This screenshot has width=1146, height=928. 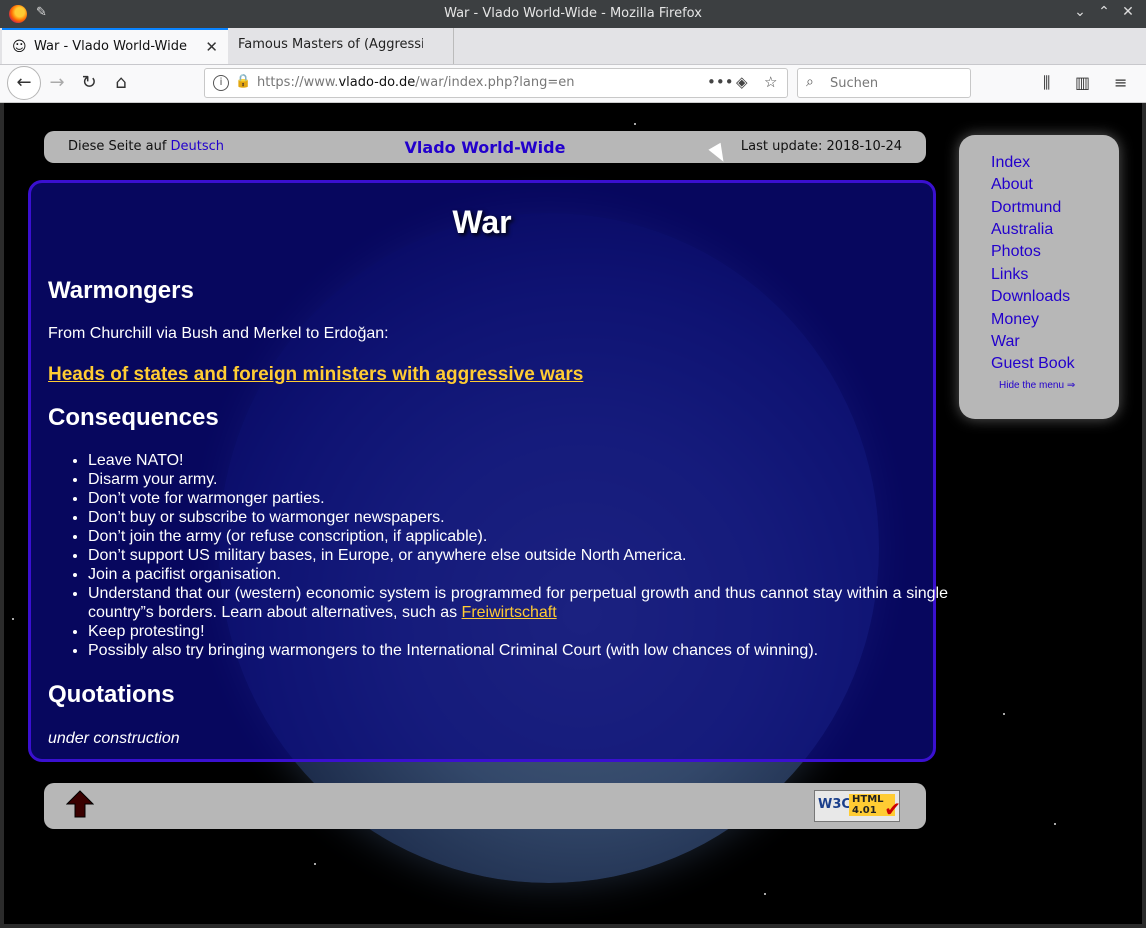 What do you see at coordinates (482, 222) in the screenshot?
I see `page-title: War` at bounding box center [482, 222].